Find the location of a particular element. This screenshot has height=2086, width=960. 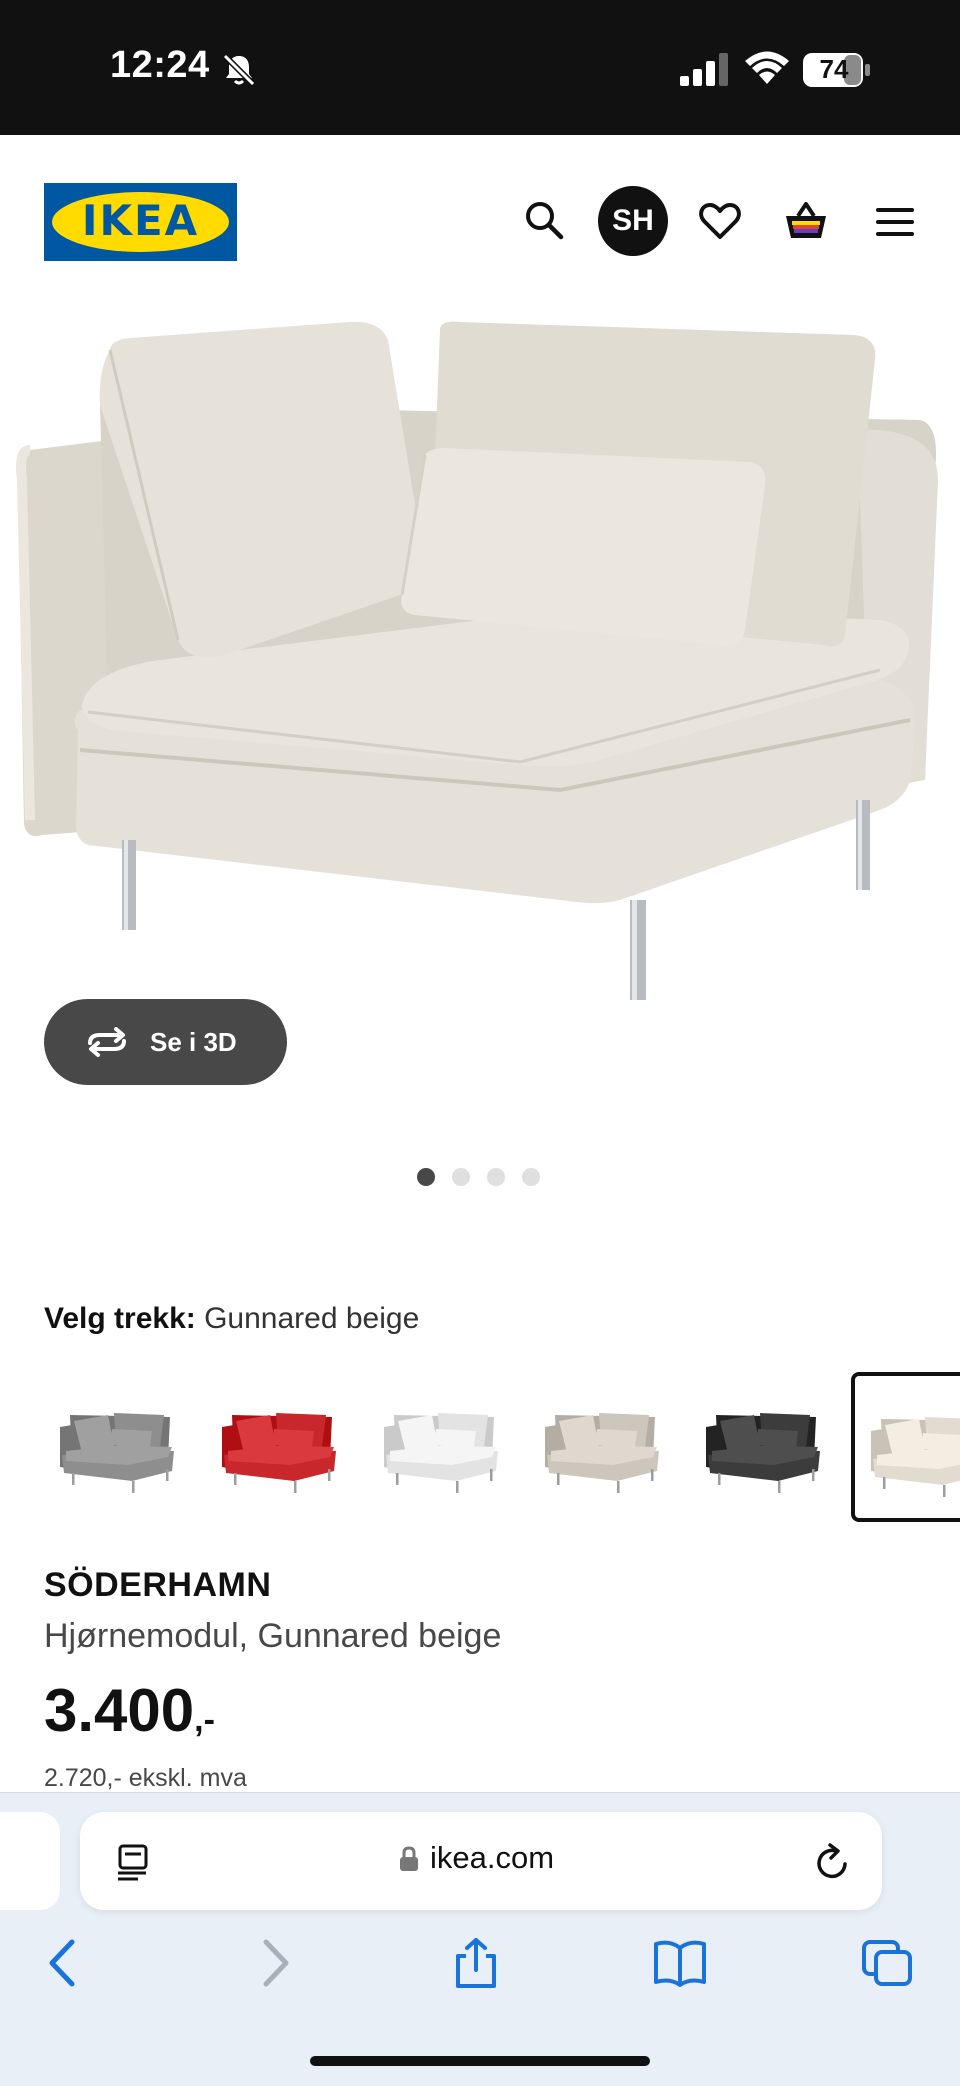

battery-level: 74 is located at coordinates (834, 69).